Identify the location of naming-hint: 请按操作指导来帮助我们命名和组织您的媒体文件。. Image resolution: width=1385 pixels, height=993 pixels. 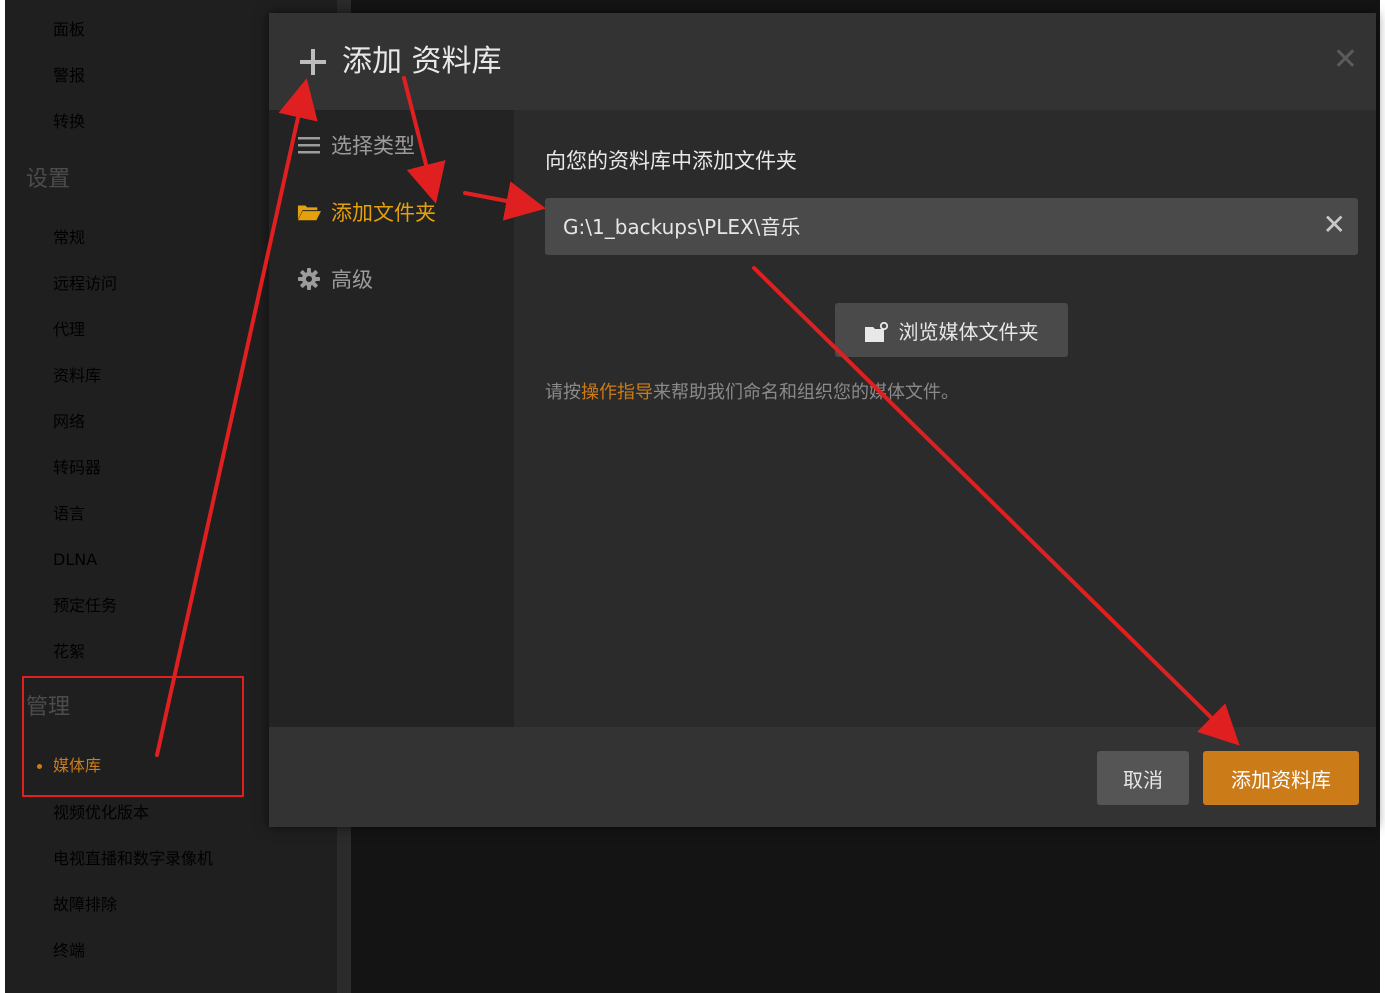
(752, 393).